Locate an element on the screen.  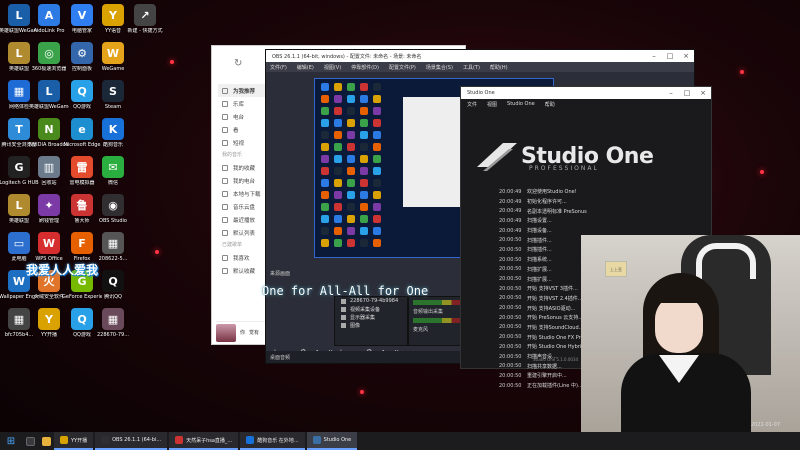
music-nav-label: 默认列表 is located at coordinates (244, 233).